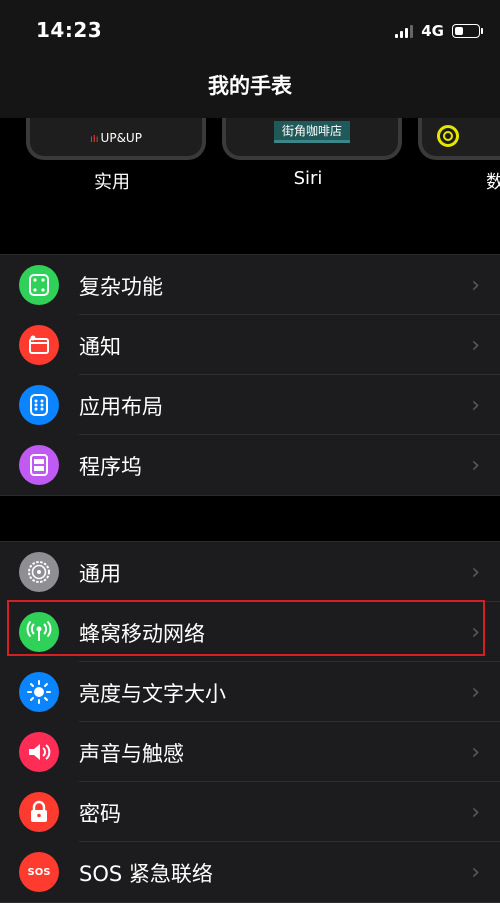 The height and width of the screenshot is (903, 500). Describe the element at coordinates (39, 465) in the screenshot. I see `dock-icon` at that location.